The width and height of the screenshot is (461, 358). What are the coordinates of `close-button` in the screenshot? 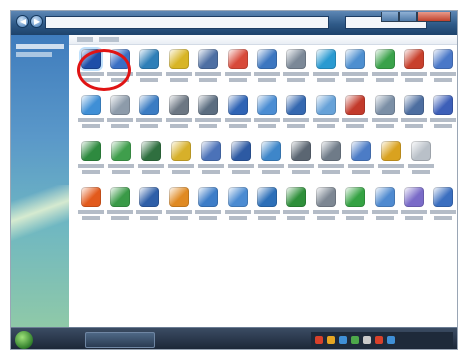 It's located at (434, 17).